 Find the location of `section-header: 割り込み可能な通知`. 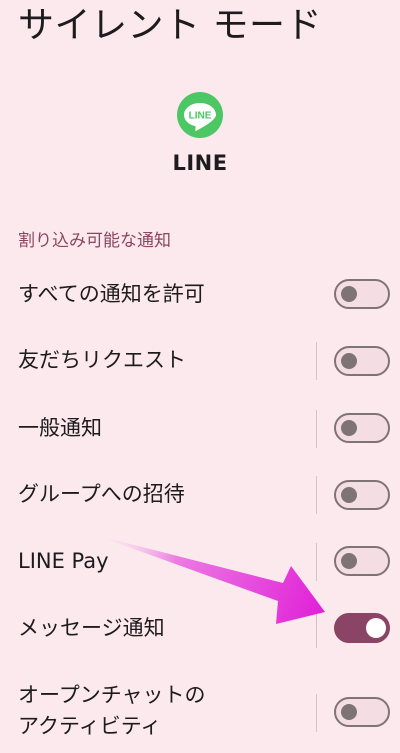

section-header: 割り込み可能な通知 is located at coordinates (94, 241).